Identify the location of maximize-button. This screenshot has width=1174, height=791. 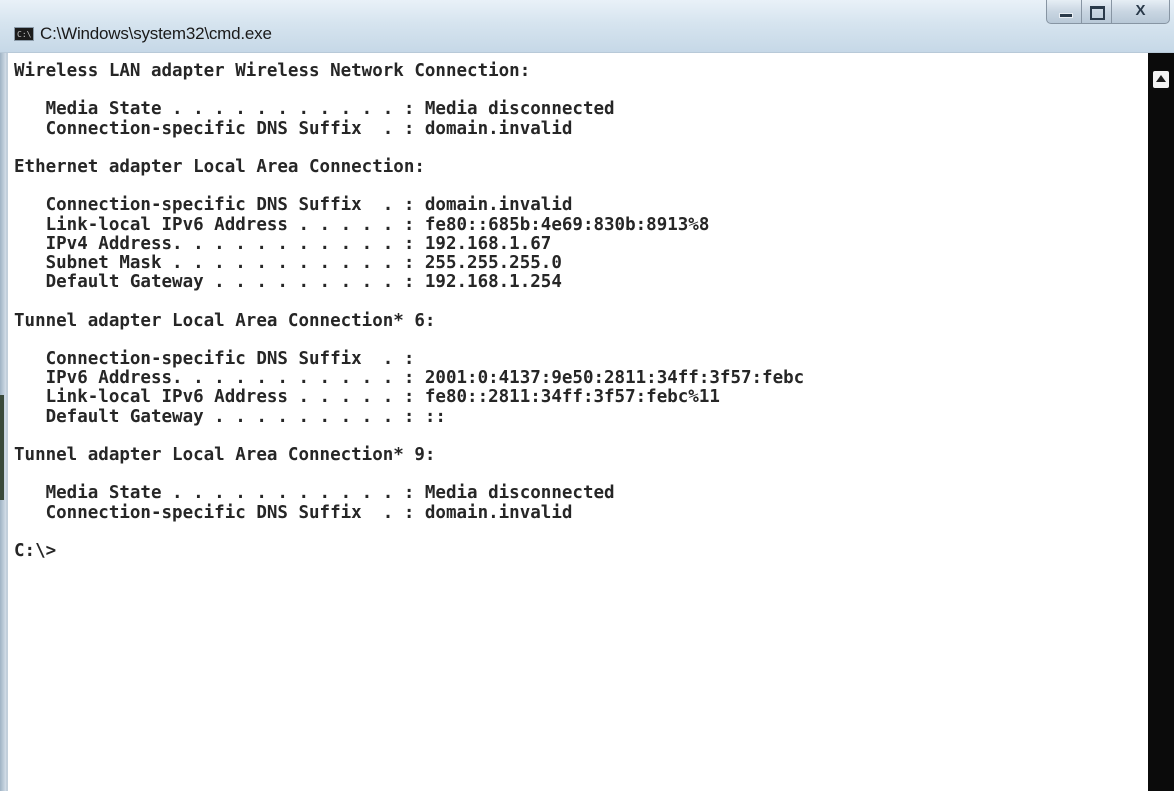
(1097, 12).